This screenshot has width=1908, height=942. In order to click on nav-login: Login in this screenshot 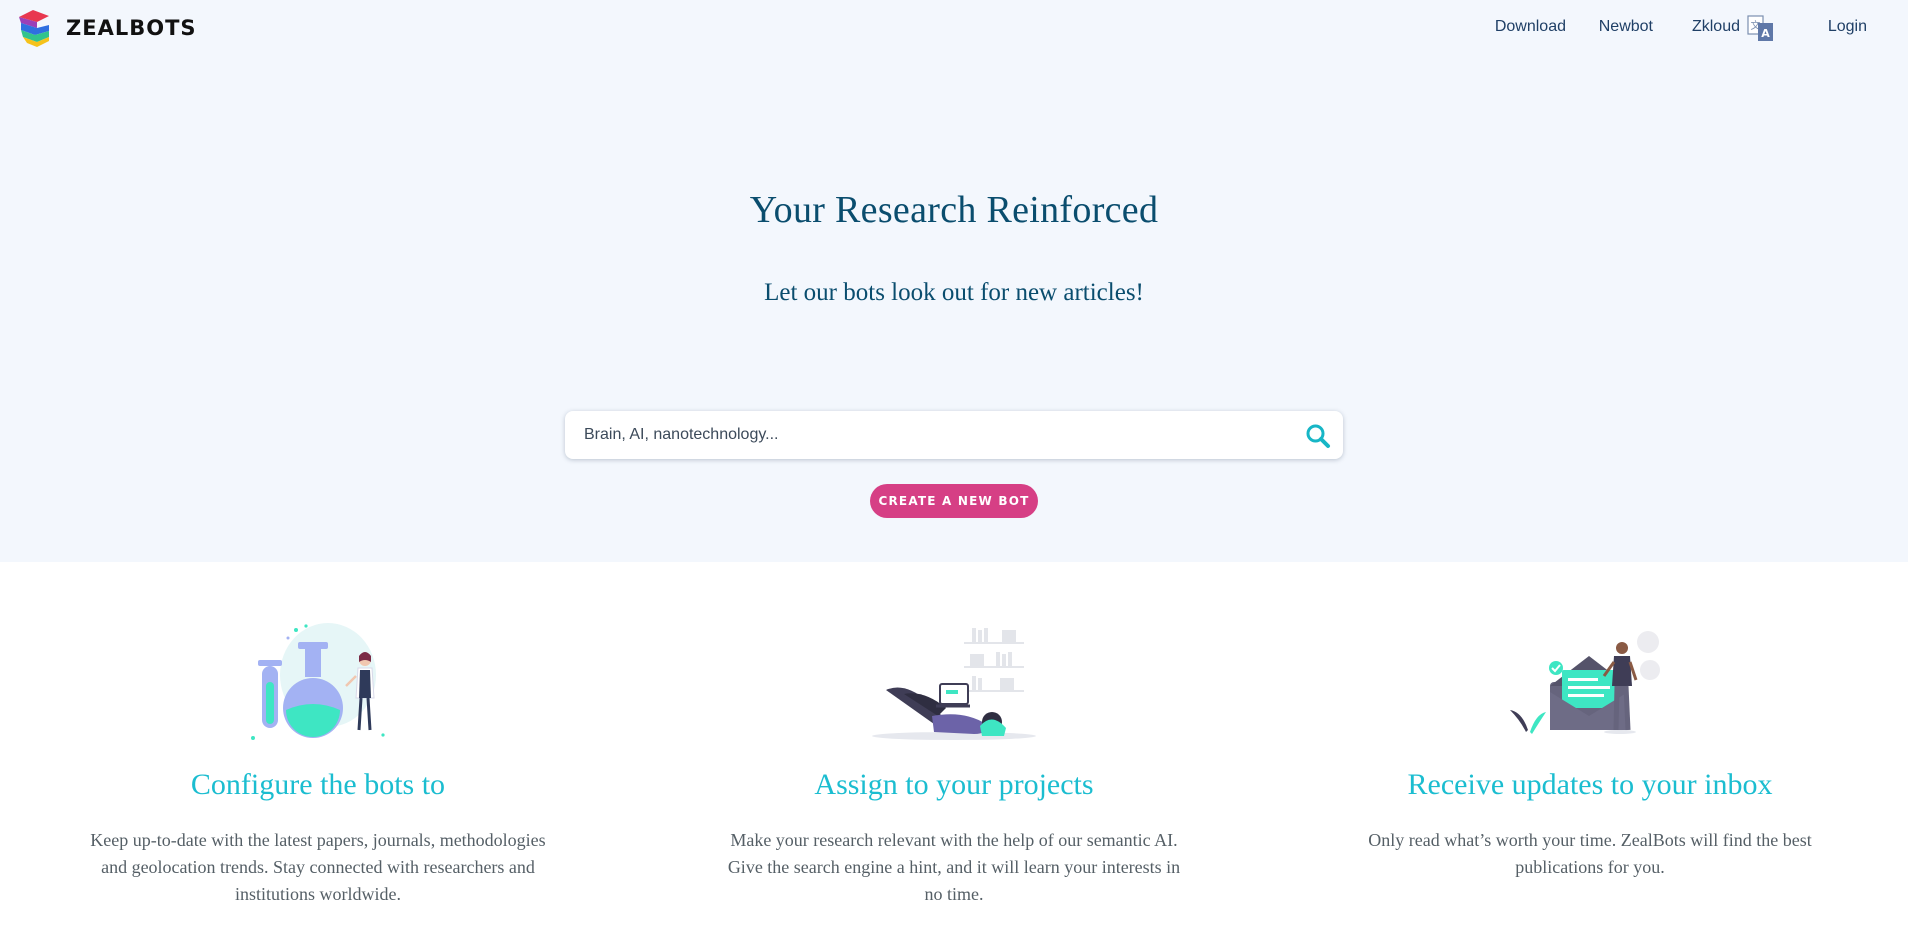, I will do `click(1847, 27)`.